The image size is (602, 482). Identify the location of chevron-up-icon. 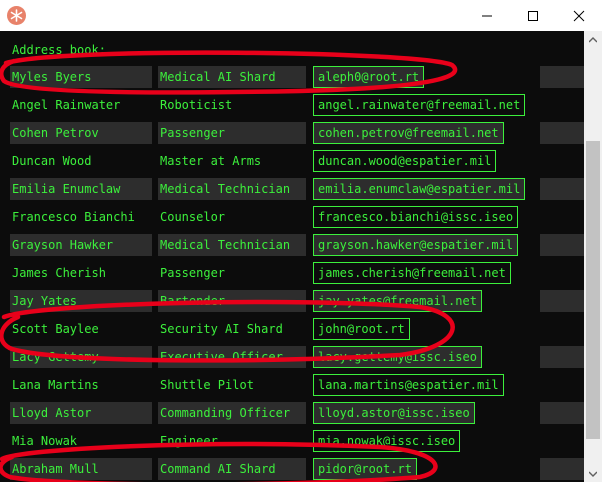
(593, 39).